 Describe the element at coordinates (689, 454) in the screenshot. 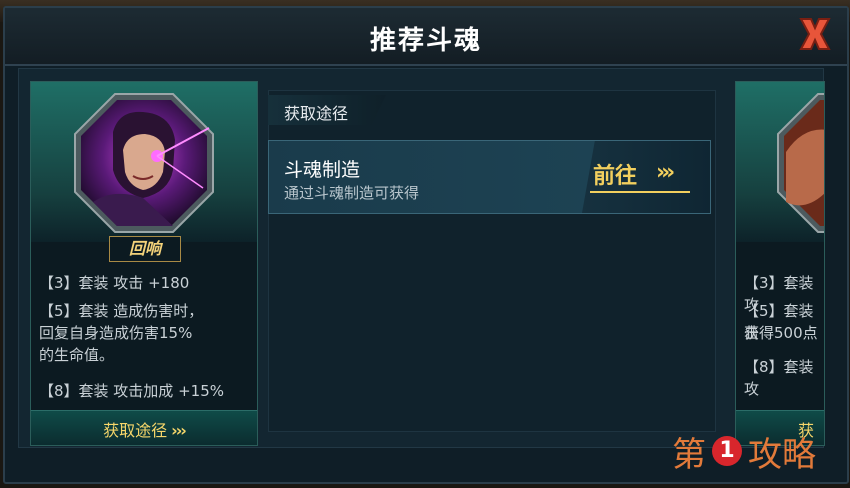

I see `watermark-pre: 第` at that location.